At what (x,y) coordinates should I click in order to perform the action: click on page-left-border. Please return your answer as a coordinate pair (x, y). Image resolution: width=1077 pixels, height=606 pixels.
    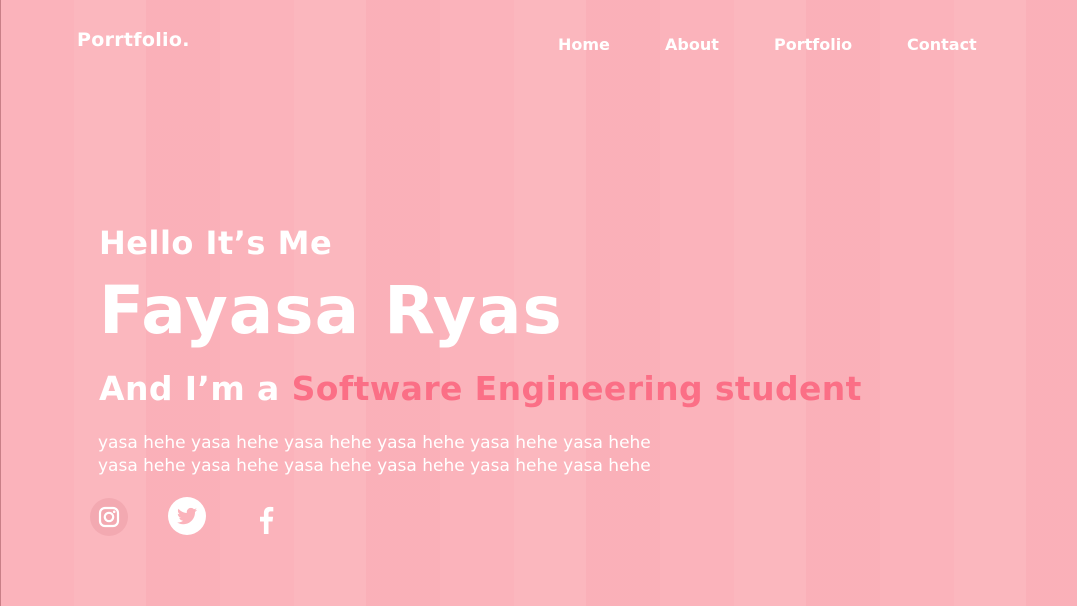
    Looking at the image, I should click on (0, 303).